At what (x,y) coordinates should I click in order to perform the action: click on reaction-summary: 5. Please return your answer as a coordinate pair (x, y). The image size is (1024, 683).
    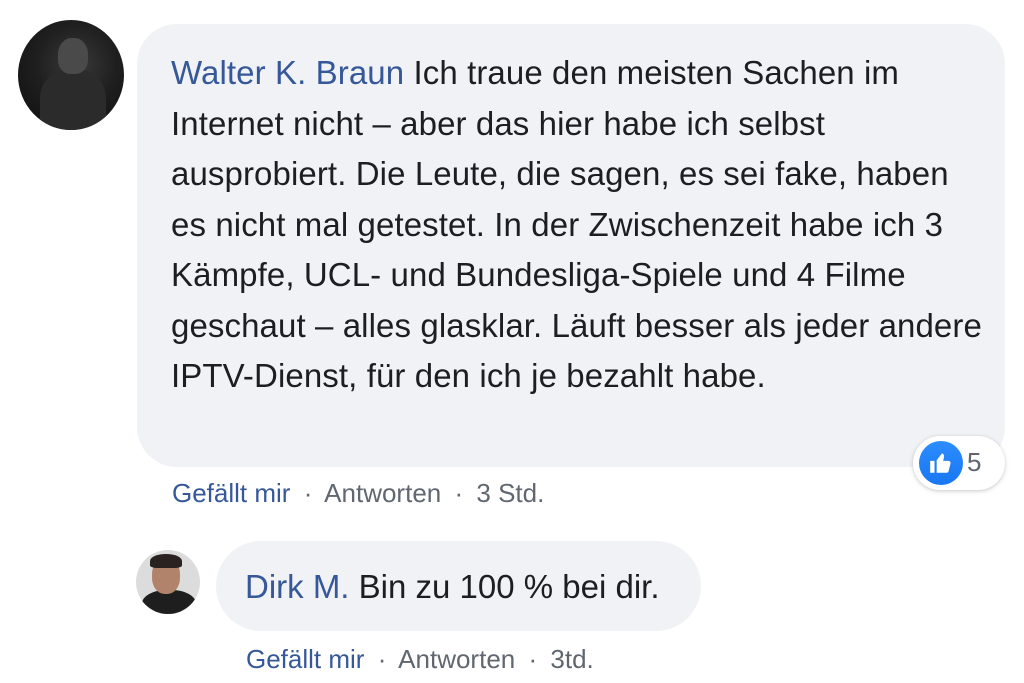
    Looking at the image, I should click on (959, 463).